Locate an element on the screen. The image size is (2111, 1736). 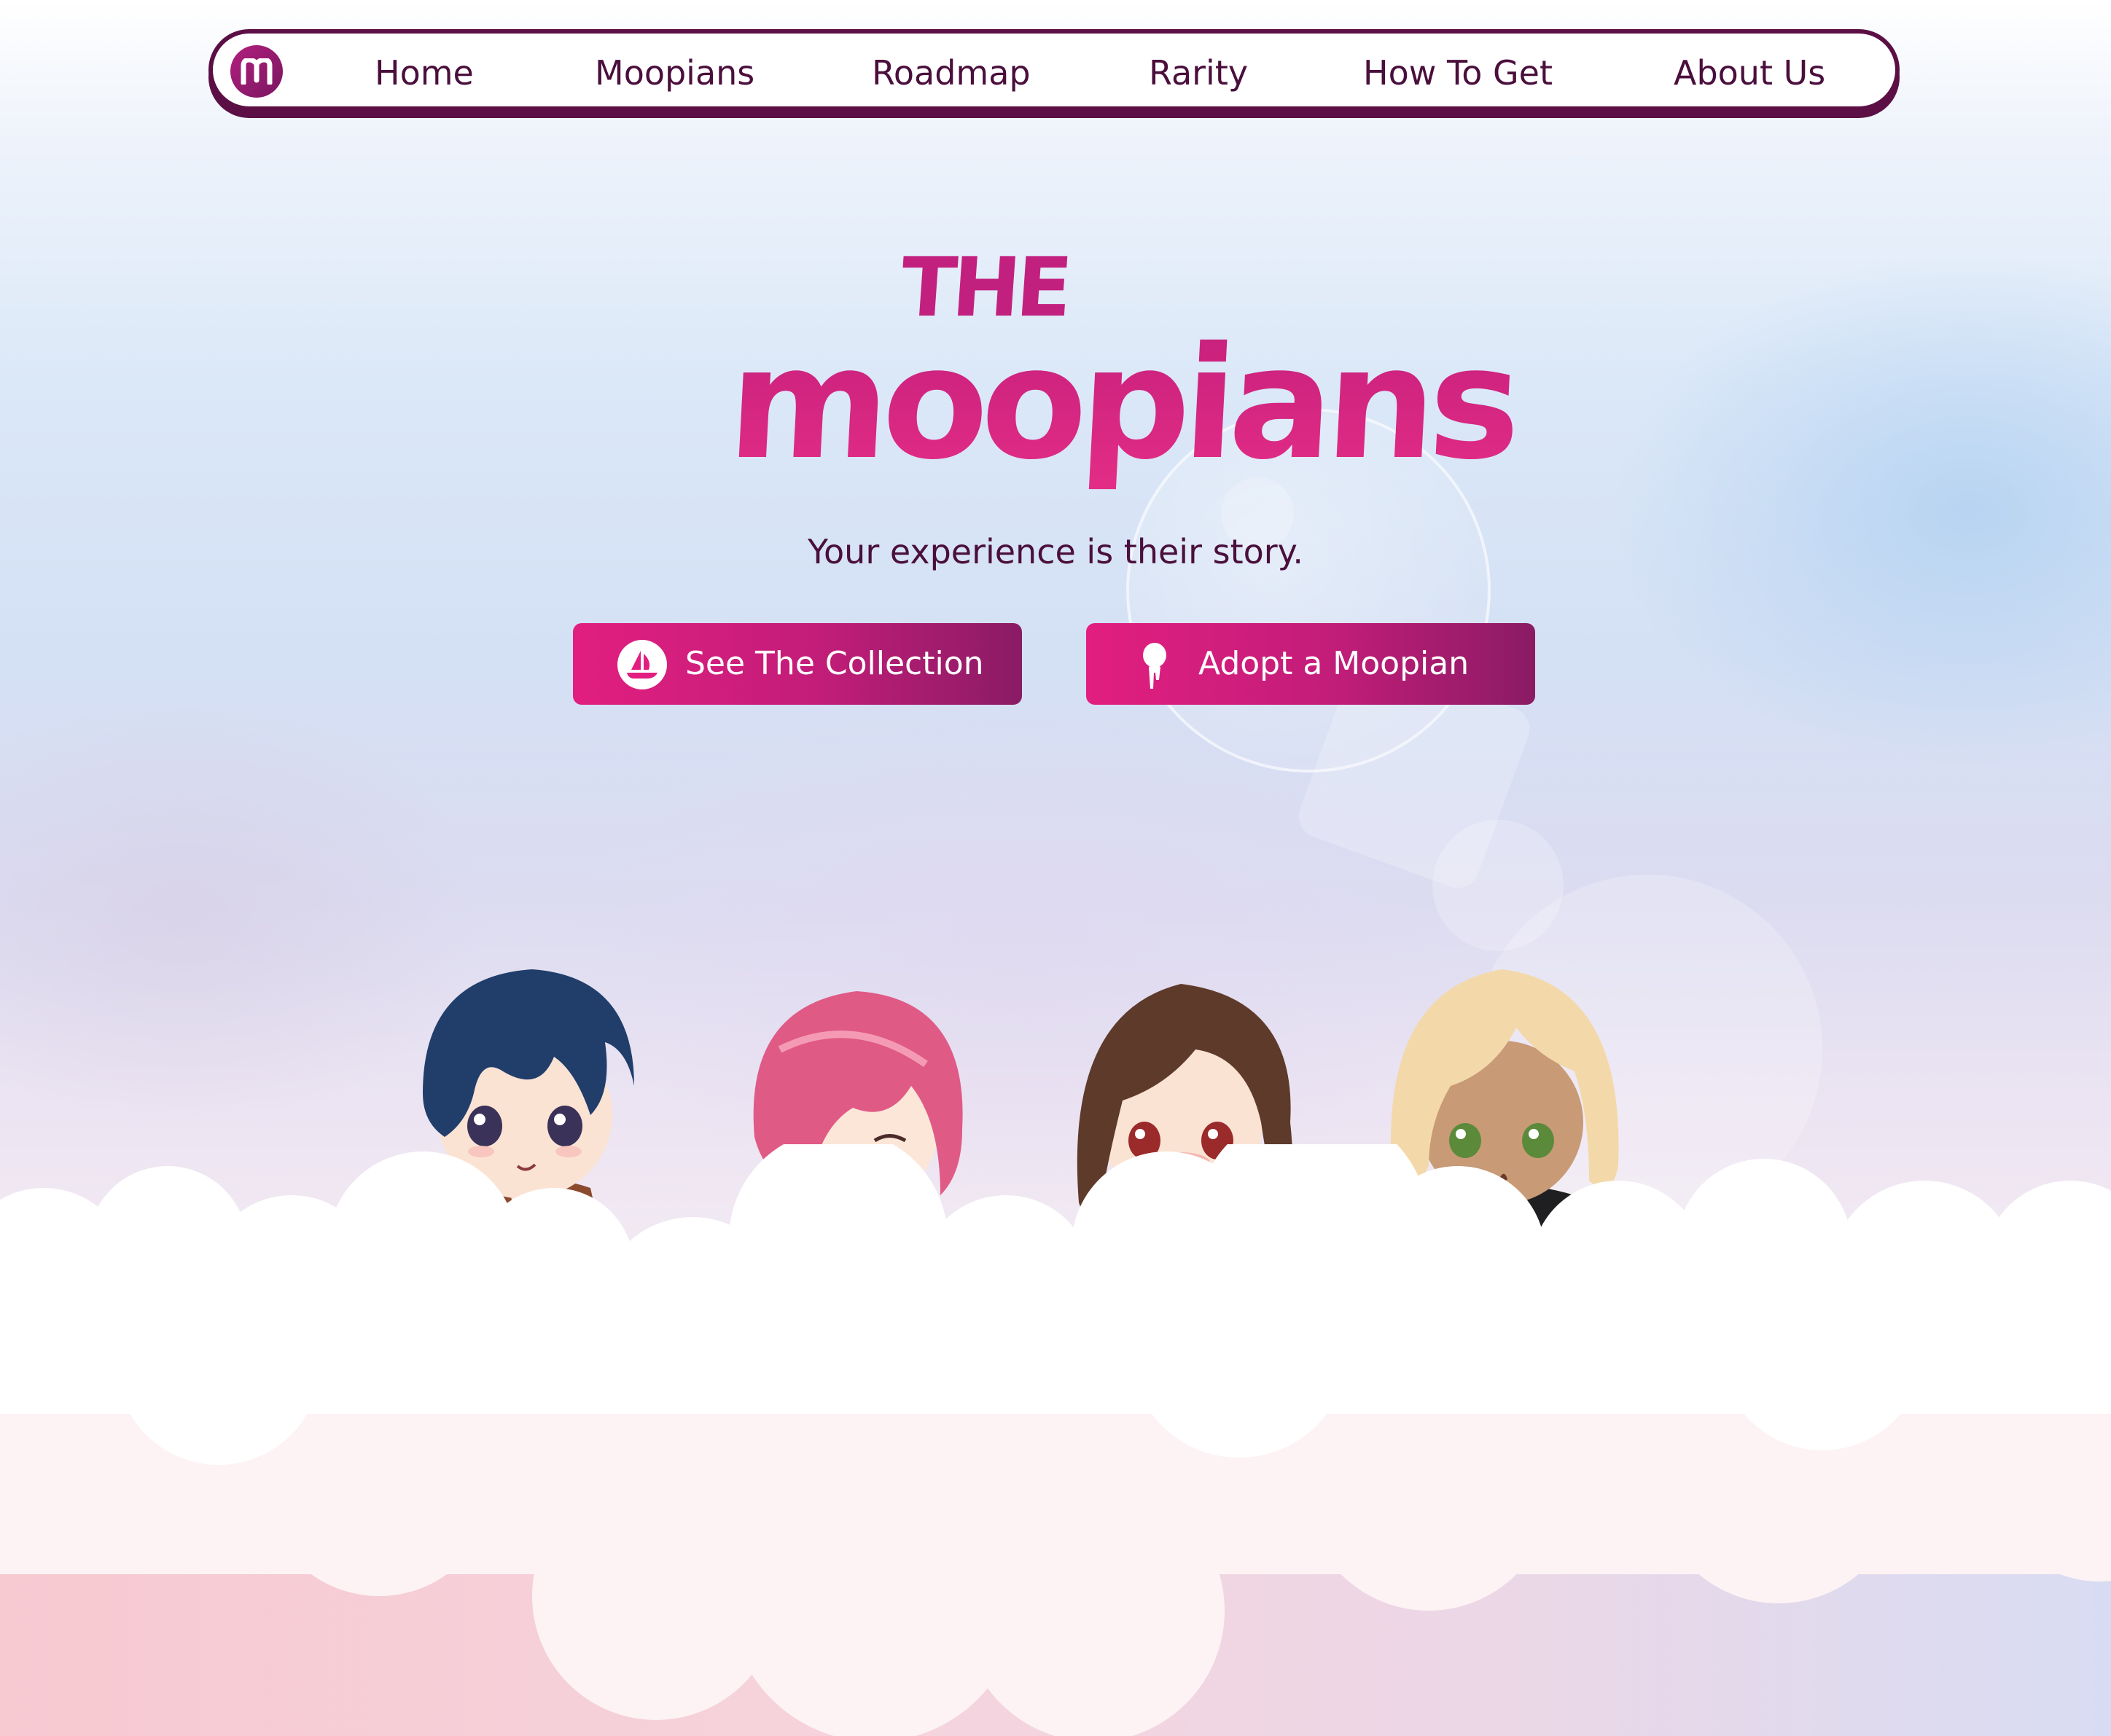
nav-moopians: Moopians is located at coordinates (674, 73).